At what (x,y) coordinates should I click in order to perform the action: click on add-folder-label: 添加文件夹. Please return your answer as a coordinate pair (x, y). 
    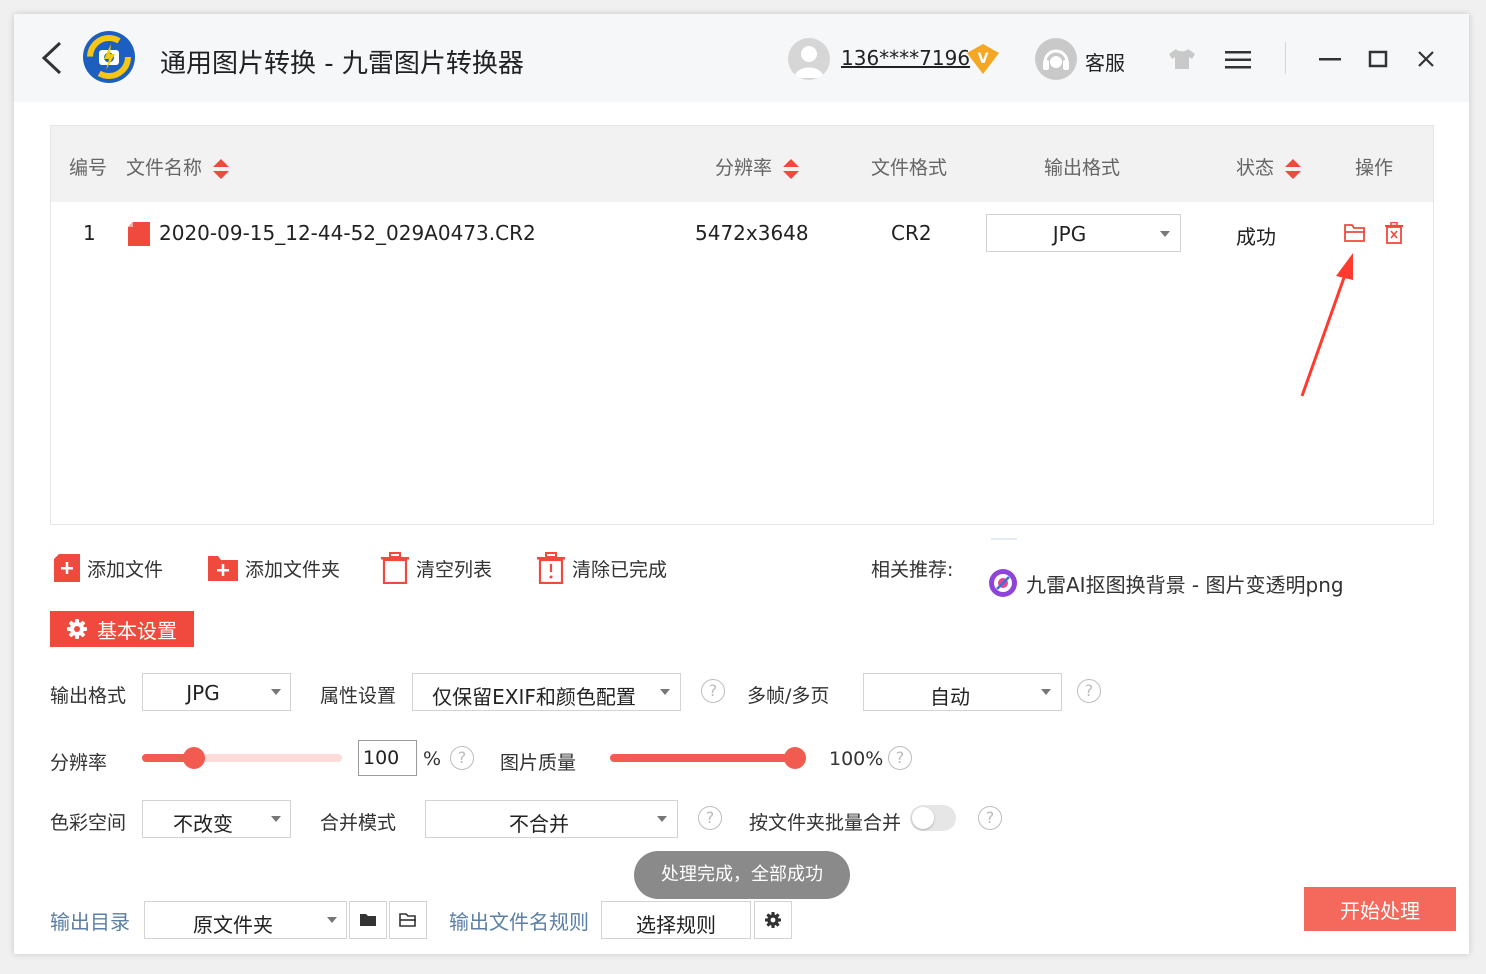
    Looking at the image, I should click on (293, 569).